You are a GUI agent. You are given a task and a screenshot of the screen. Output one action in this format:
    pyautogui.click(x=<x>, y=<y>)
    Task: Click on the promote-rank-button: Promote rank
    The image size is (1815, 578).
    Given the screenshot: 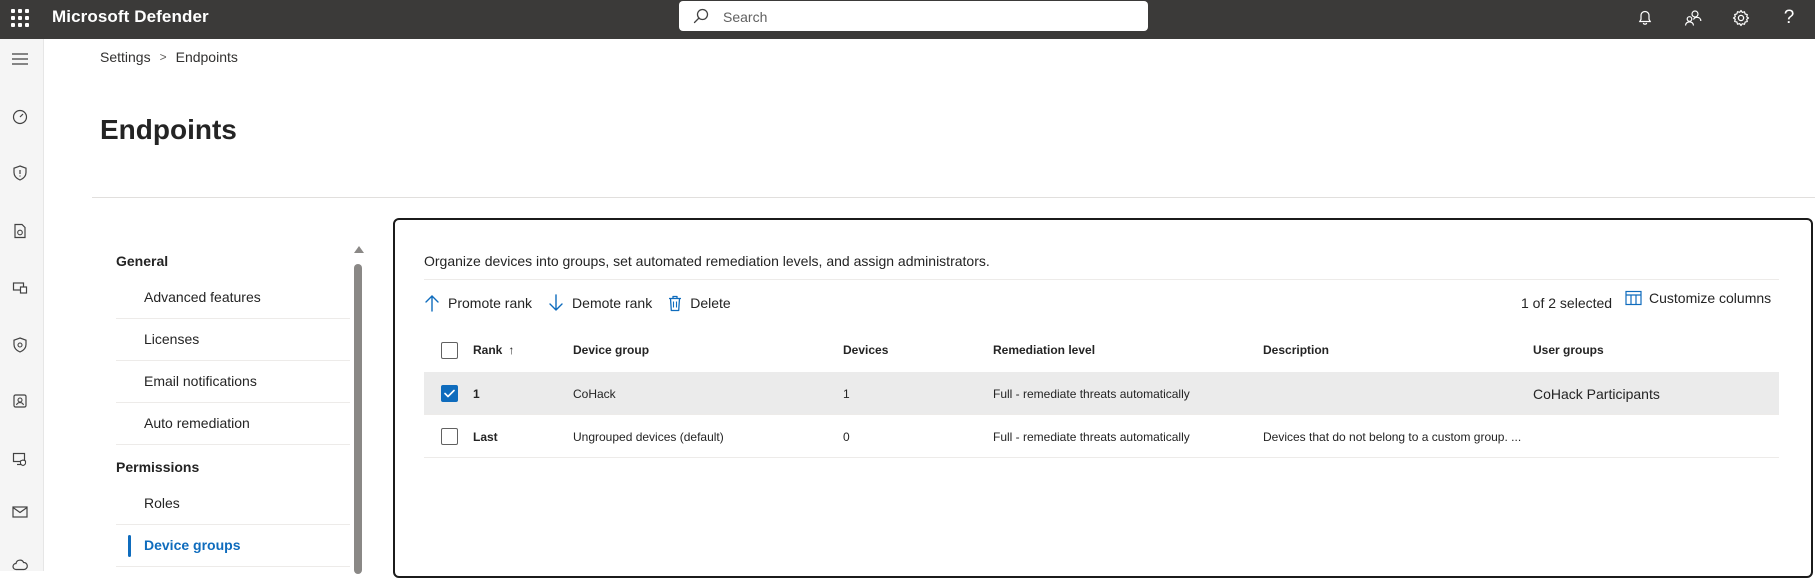 What is the action you would take?
    pyautogui.click(x=478, y=303)
    